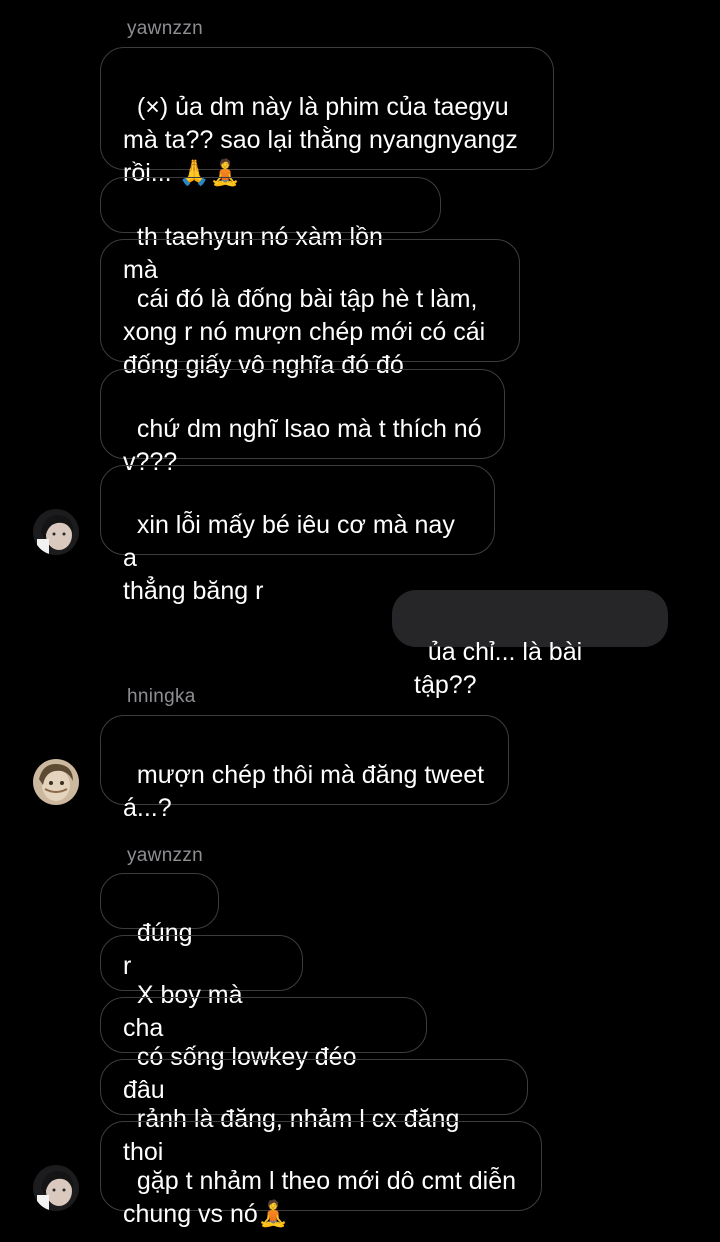 Image resolution: width=720 pixels, height=1242 pixels. What do you see at coordinates (304, 791) in the screenshot?
I see `message-text: mượn chép thôi mà đăng tweet á...?` at bounding box center [304, 791].